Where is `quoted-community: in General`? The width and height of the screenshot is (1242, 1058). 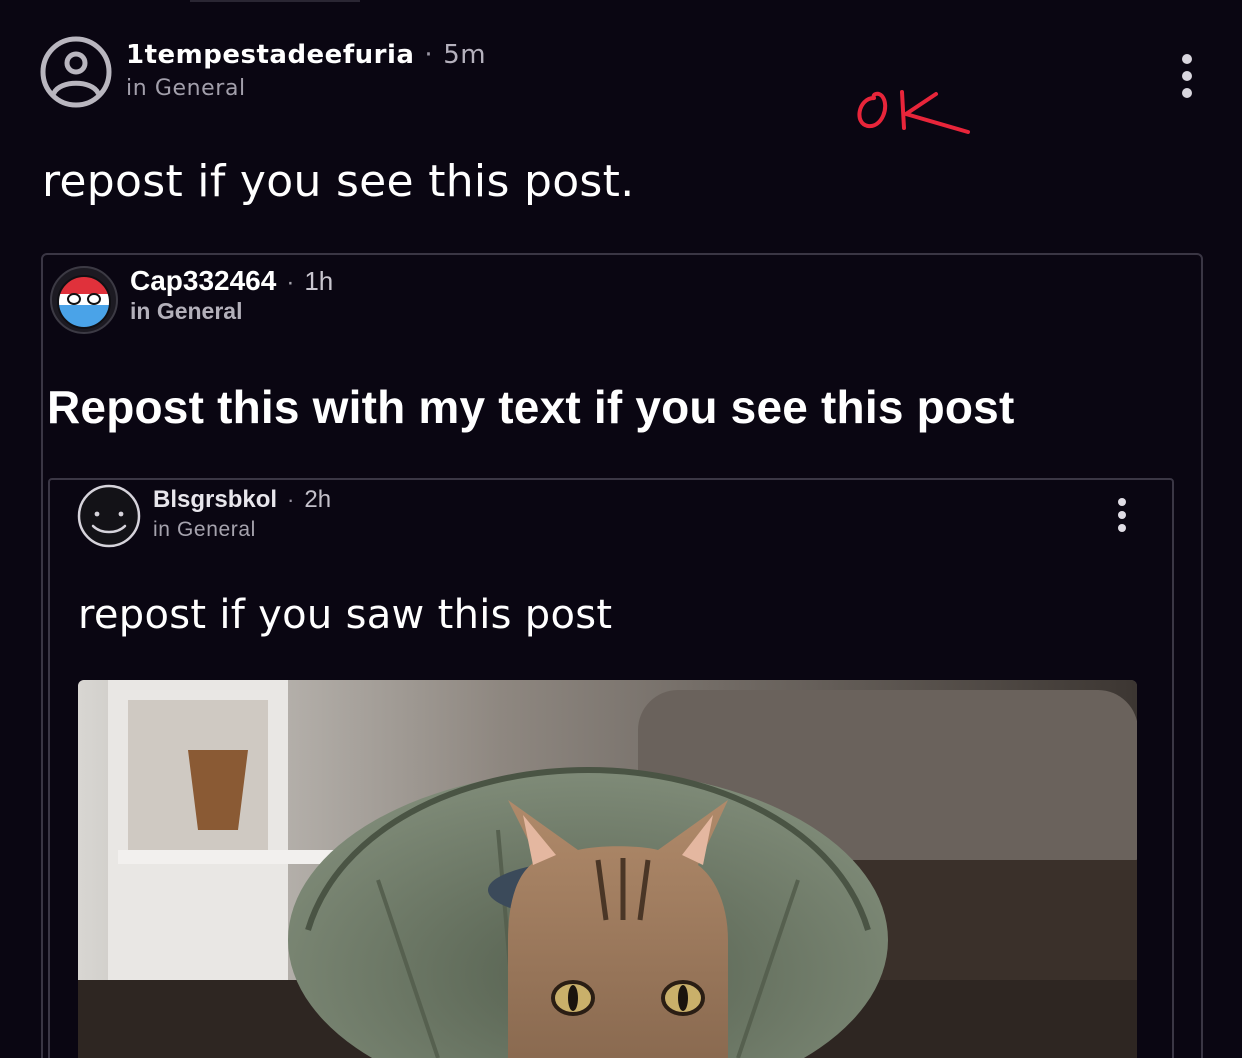 quoted-community: in General is located at coordinates (186, 311).